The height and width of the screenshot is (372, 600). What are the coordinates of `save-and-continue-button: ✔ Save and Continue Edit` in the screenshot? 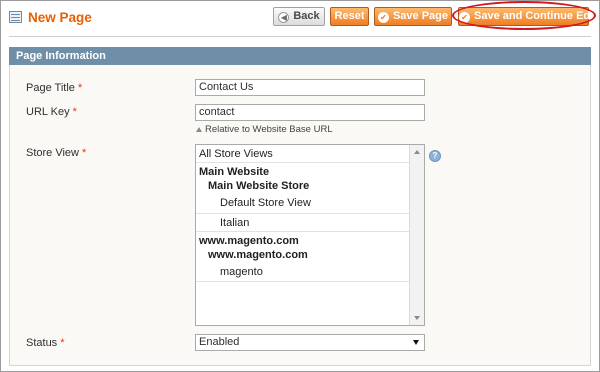 It's located at (527, 16).